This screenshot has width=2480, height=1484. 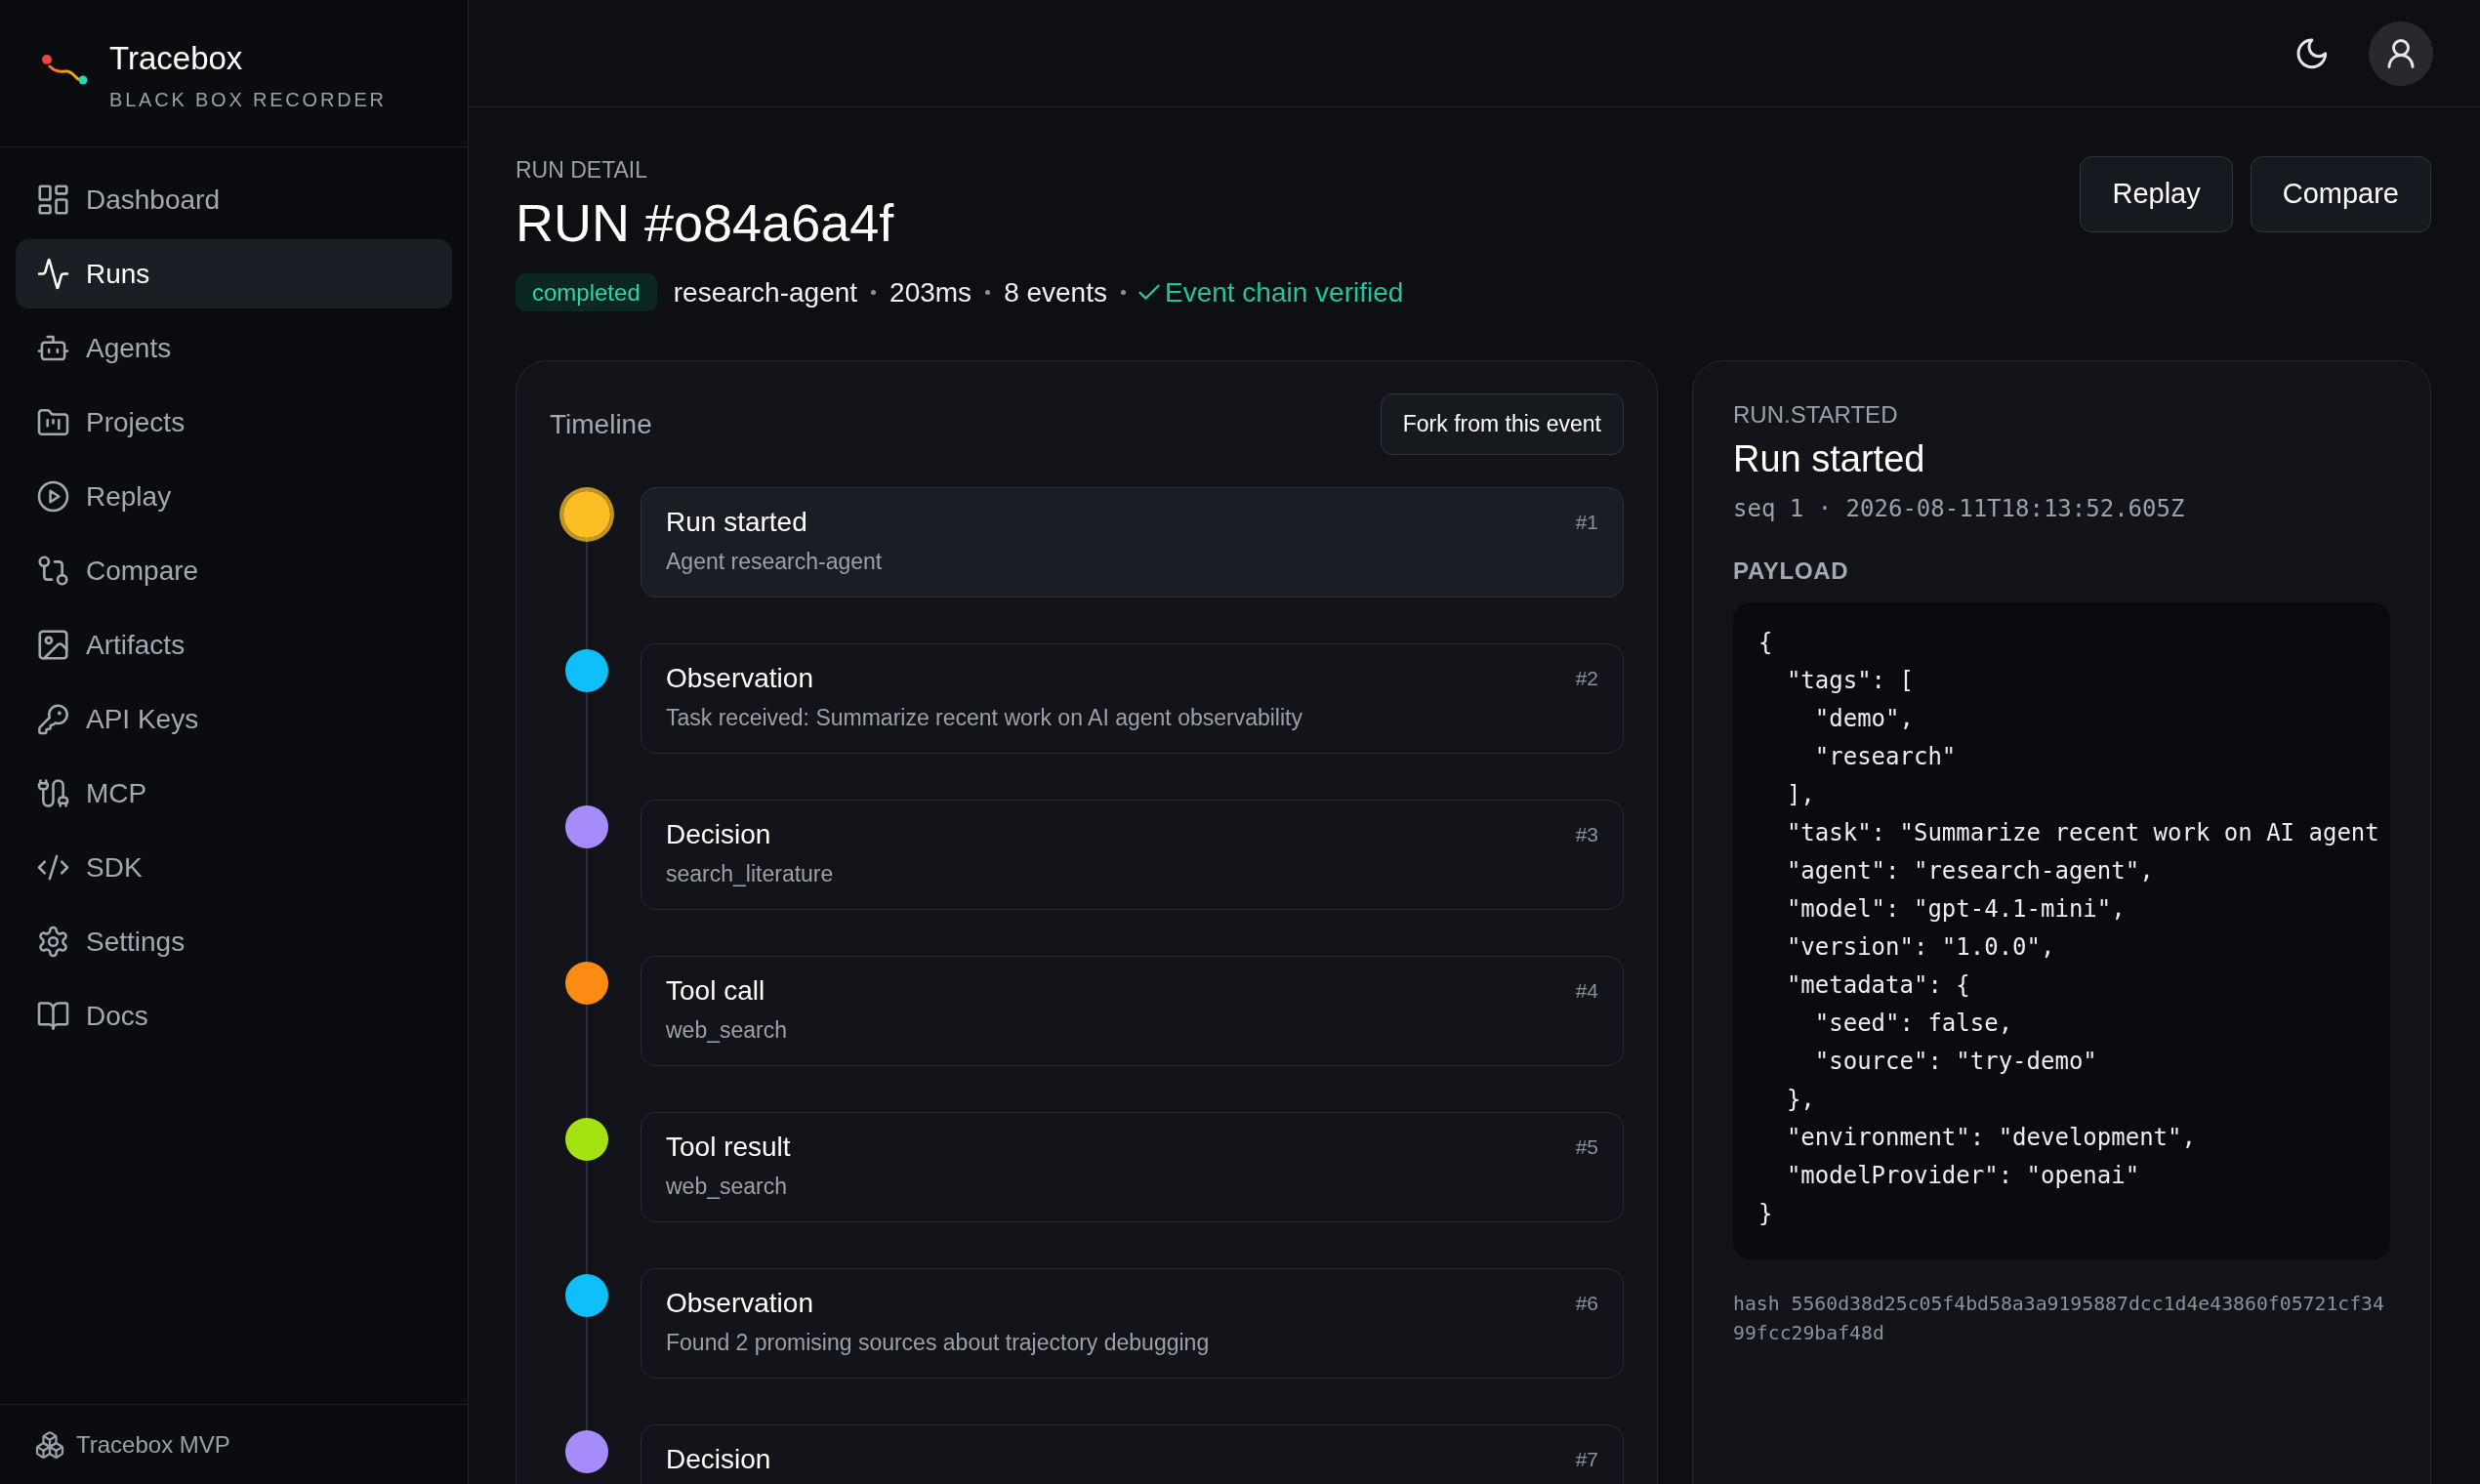 What do you see at coordinates (53, 497) in the screenshot?
I see `play-icon` at bounding box center [53, 497].